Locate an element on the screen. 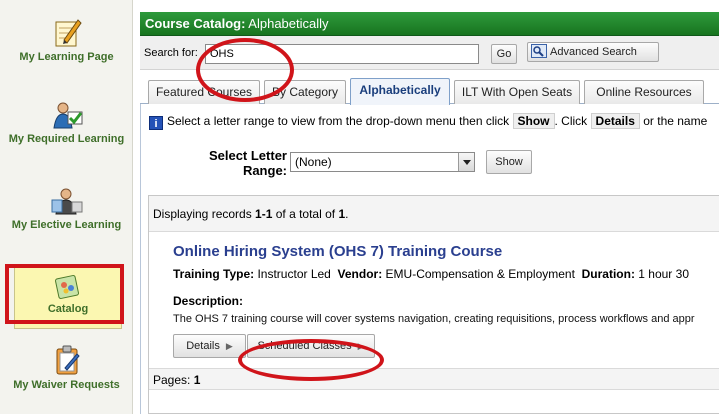 The width and height of the screenshot is (719, 414). go-button: Go is located at coordinates (504, 54).